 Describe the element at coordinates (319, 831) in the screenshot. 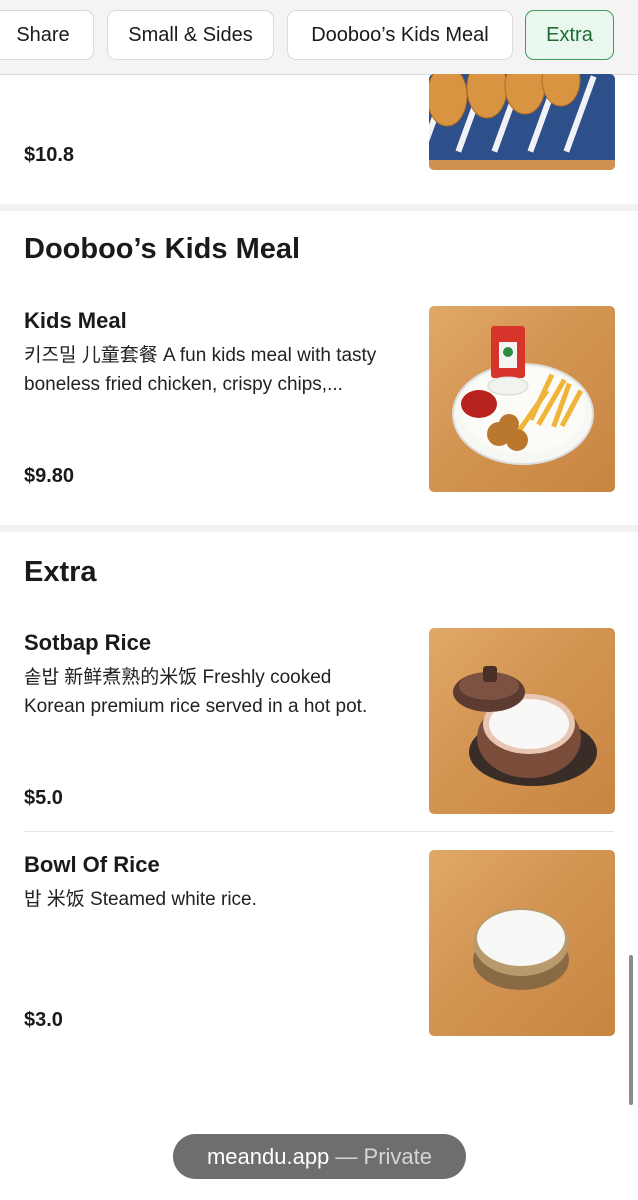

I see `item-separator` at that location.